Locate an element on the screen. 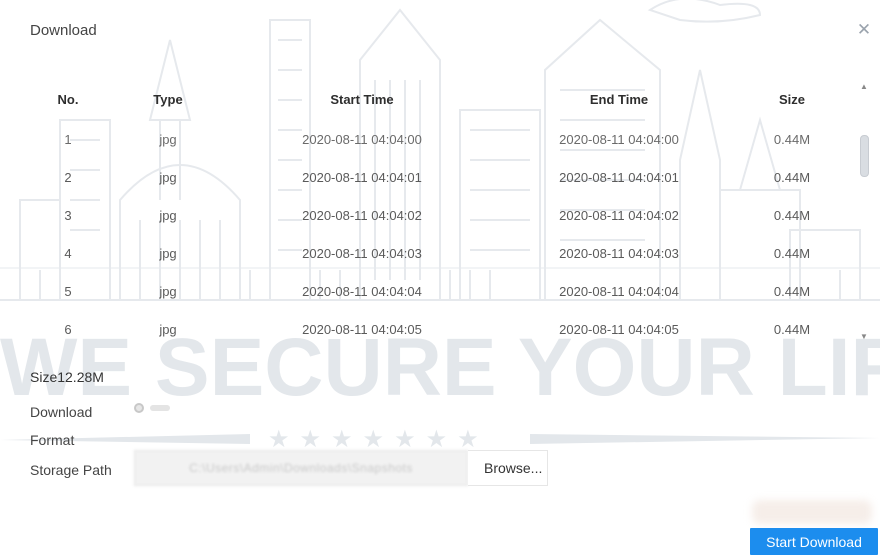 The image size is (880, 555). row-start-time: 2020-08-11 04:04:04 is located at coordinates (362, 291).